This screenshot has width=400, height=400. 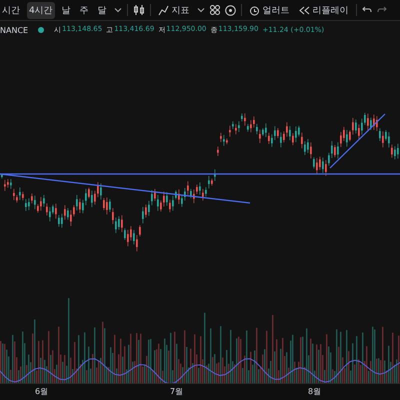 What do you see at coordinates (215, 10) in the screenshot?
I see `grid-icon` at bounding box center [215, 10].